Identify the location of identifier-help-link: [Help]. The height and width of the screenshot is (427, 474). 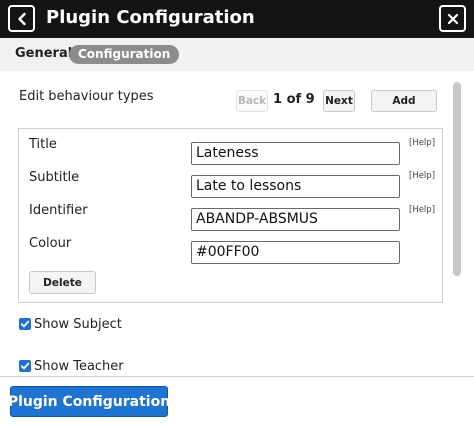
(422, 210).